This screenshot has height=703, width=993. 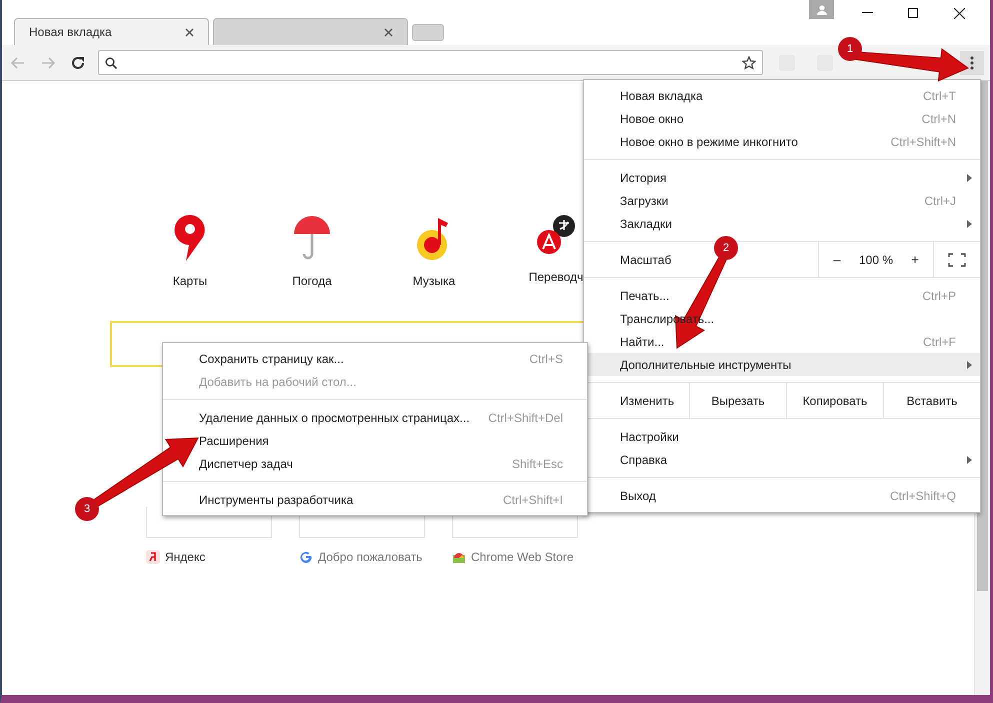 What do you see at coordinates (190, 238) in the screenshot?
I see `map-pin-icon` at bounding box center [190, 238].